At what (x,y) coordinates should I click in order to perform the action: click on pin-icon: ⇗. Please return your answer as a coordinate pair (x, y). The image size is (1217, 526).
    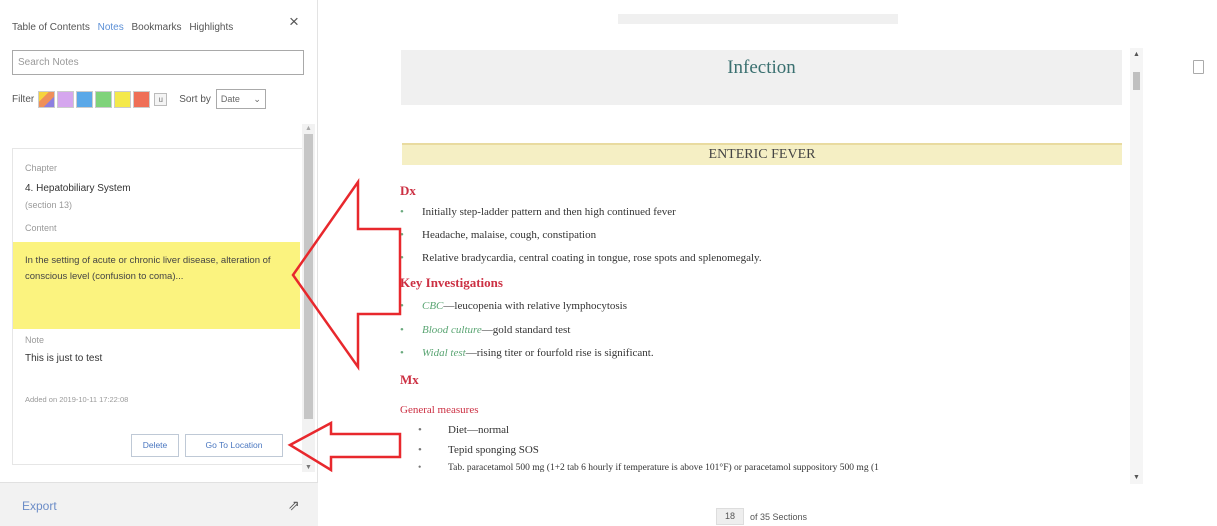
    Looking at the image, I should click on (294, 505).